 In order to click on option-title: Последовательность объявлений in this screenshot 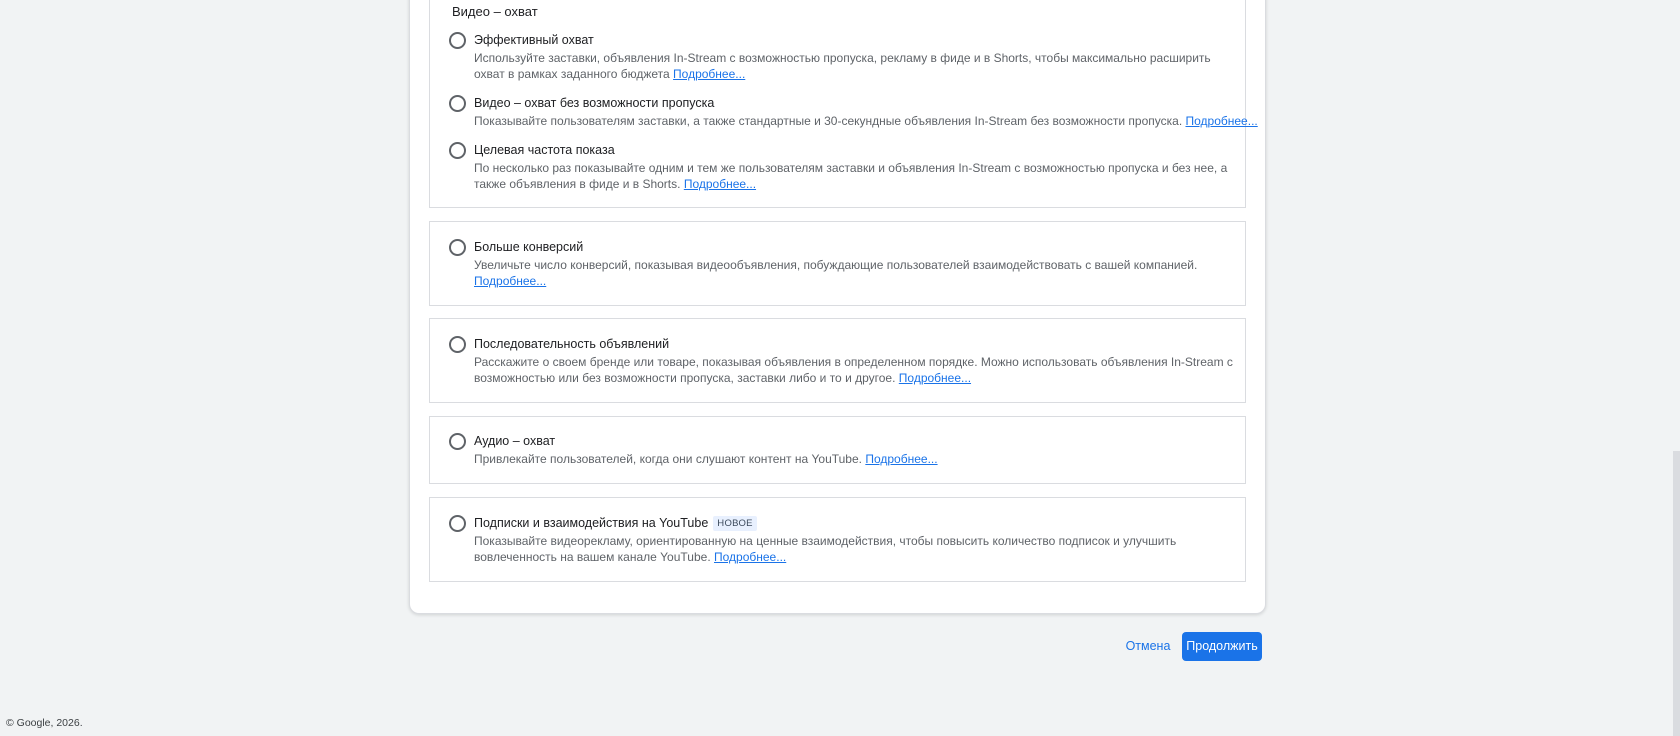, I will do `click(572, 344)`.